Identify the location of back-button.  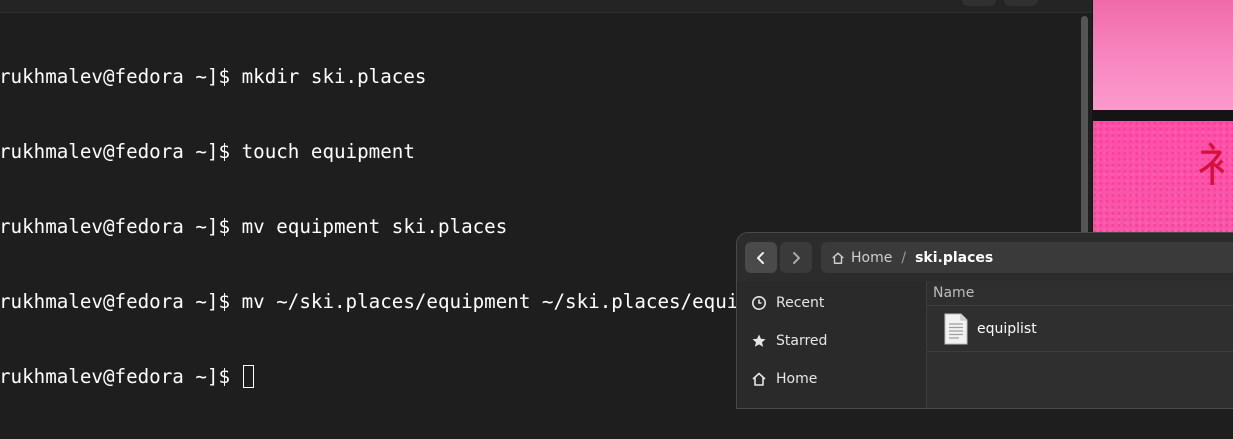
(761, 257).